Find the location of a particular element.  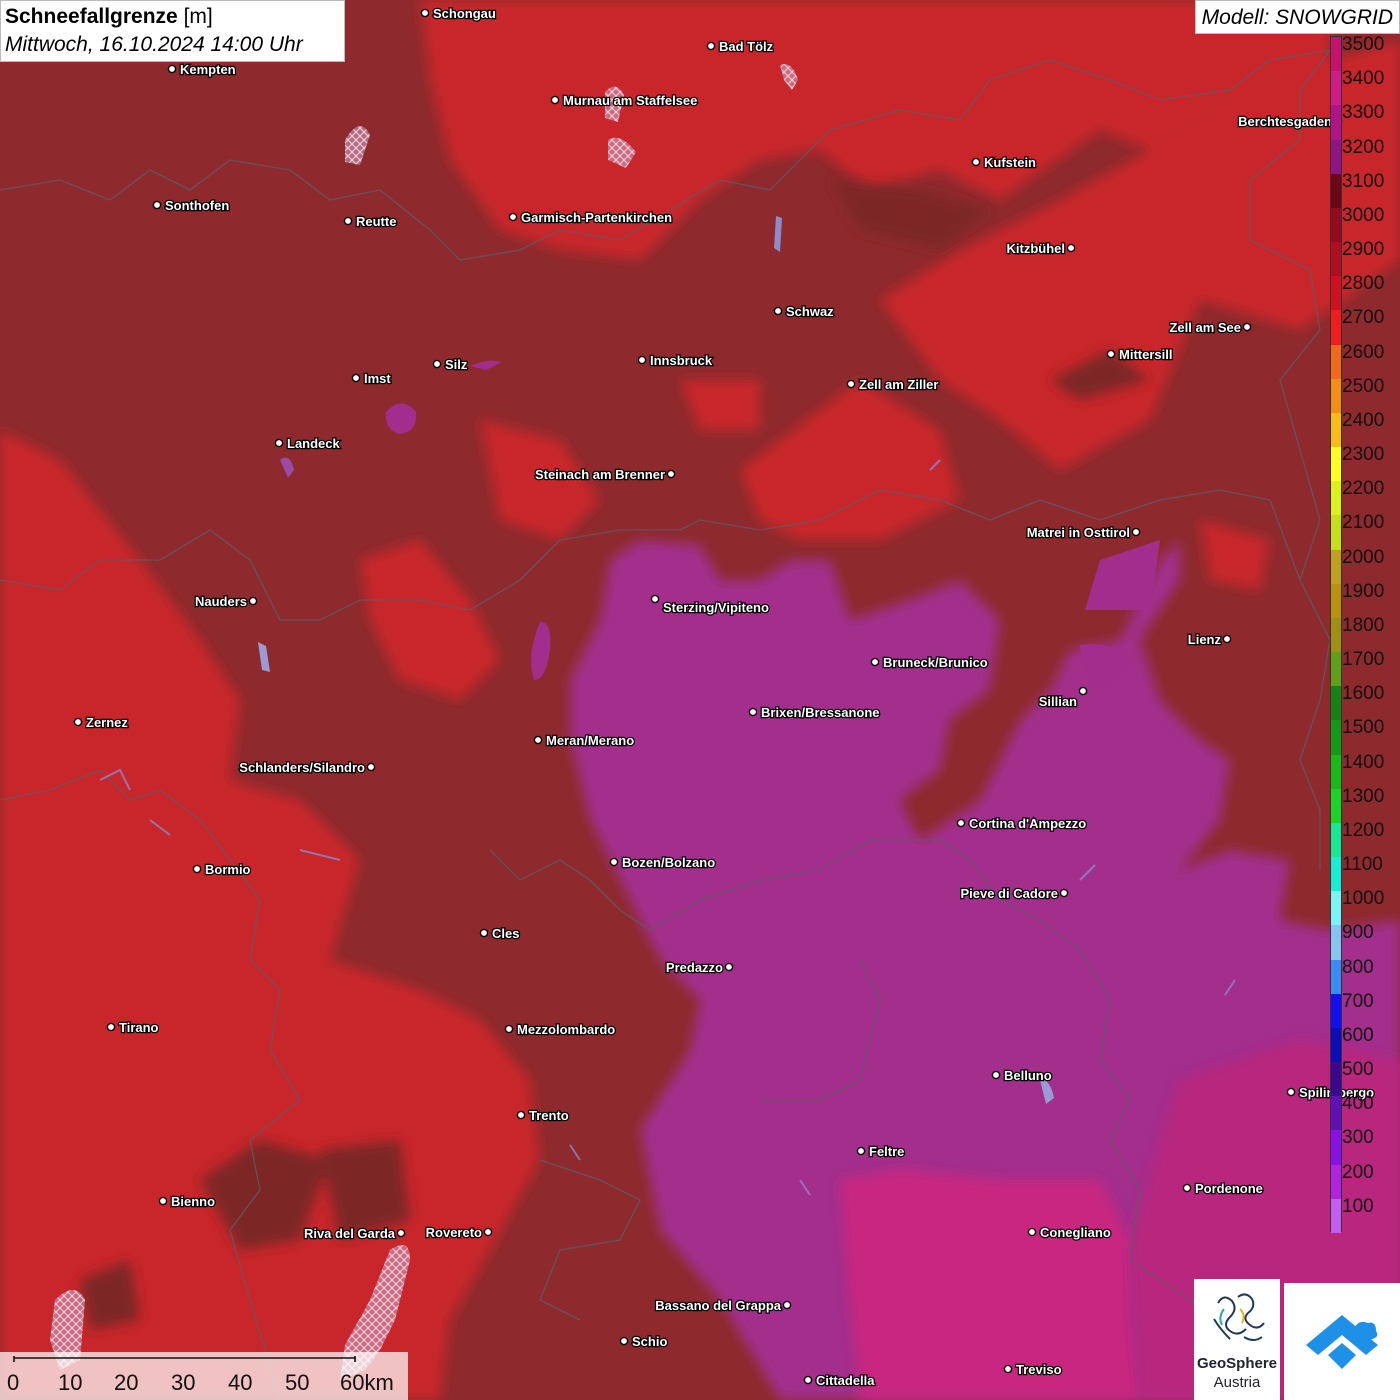

city-marker: Cittadella is located at coordinates (840, 1380).